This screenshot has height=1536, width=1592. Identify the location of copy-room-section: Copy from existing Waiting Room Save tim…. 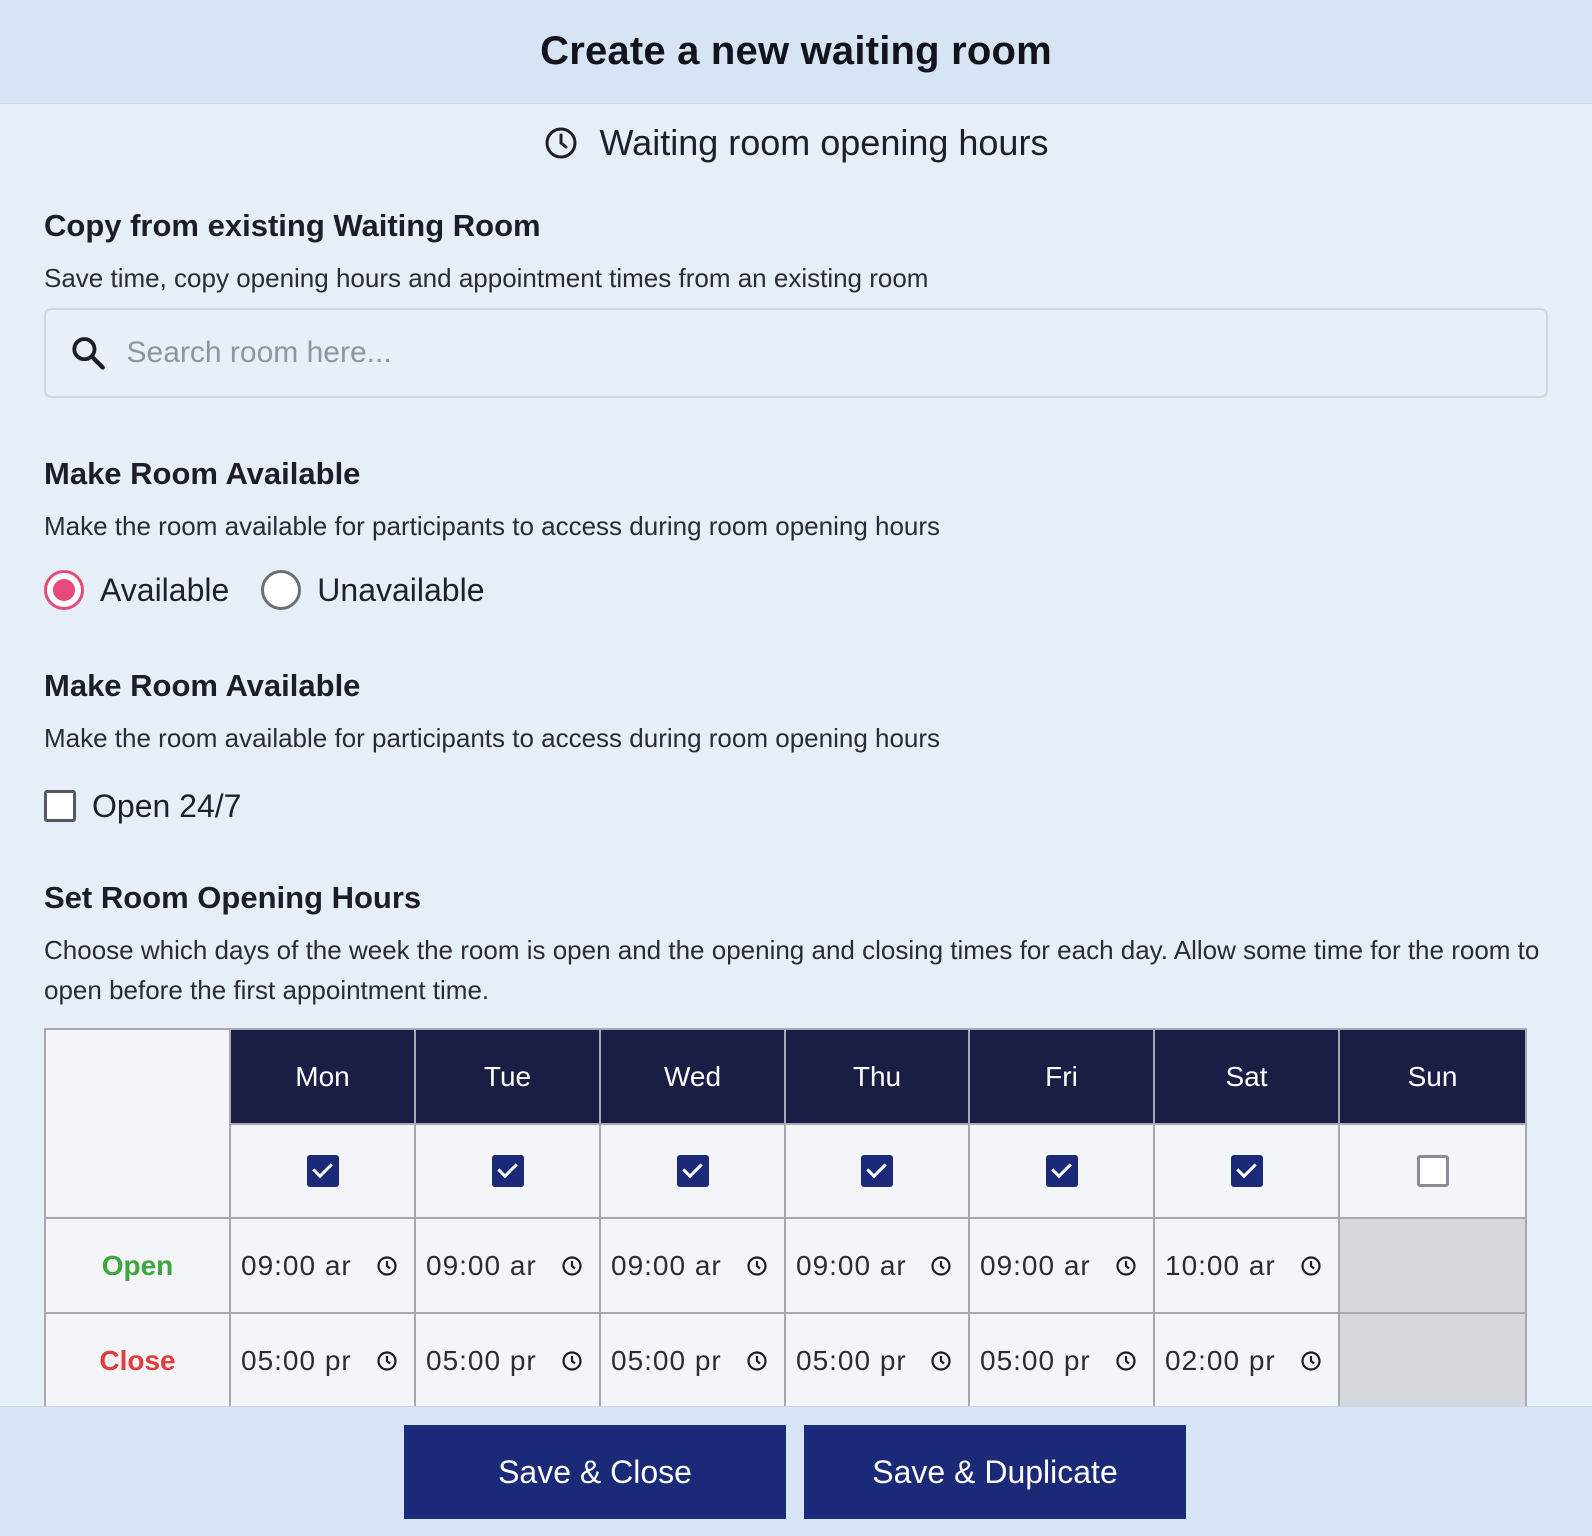
(796, 303).